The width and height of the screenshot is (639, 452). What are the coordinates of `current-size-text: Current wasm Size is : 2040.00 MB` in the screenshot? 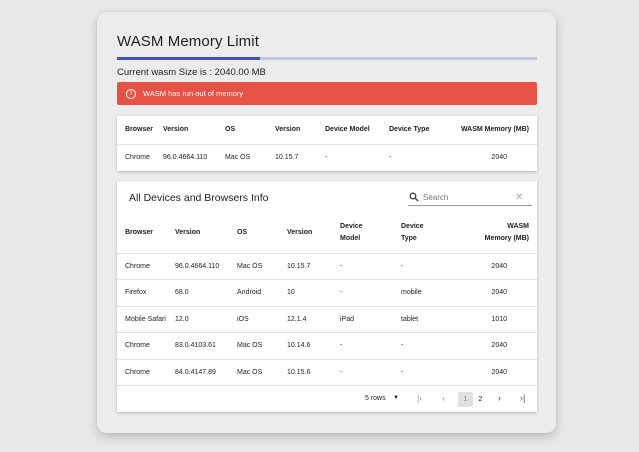 It's located at (191, 72).